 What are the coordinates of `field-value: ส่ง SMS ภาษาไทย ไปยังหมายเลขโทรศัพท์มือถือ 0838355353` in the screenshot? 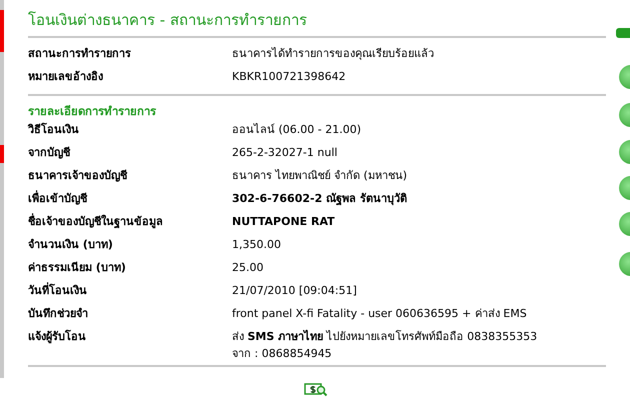 It's located at (385, 336).